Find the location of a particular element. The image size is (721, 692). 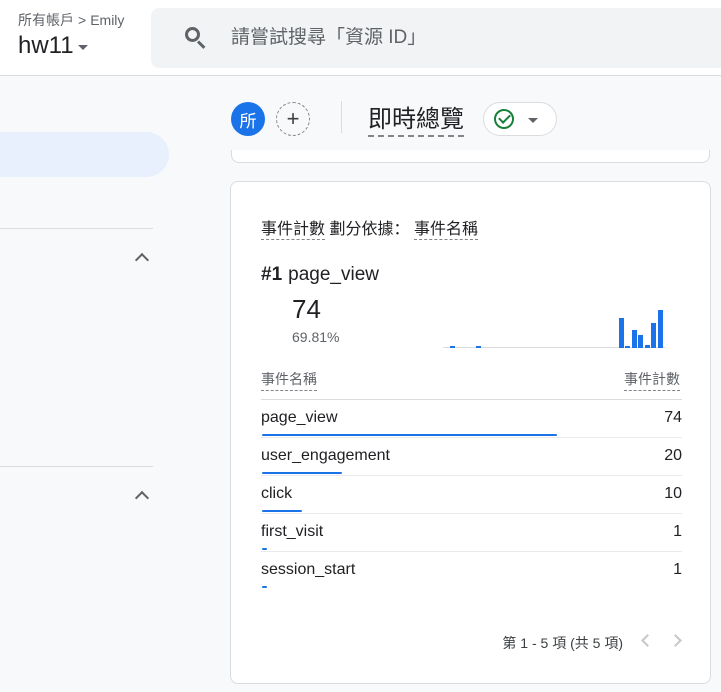

status-dropdown is located at coordinates (520, 119).